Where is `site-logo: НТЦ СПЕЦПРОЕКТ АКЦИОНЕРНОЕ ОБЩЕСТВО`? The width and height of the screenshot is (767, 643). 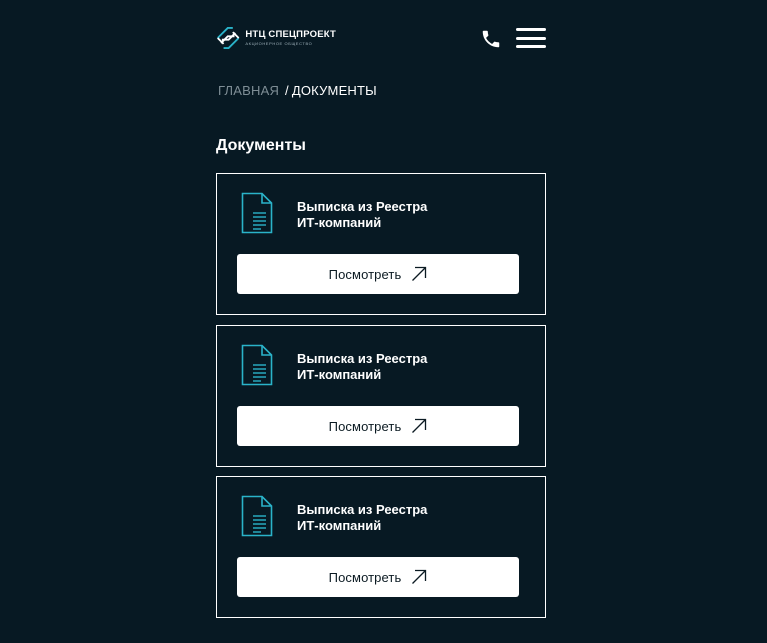
site-logo: НТЦ СПЕЦПРОЕКТ АКЦИОНЕРНОЕ ОБЩЕСТВО is located at coordinates (276, 38).